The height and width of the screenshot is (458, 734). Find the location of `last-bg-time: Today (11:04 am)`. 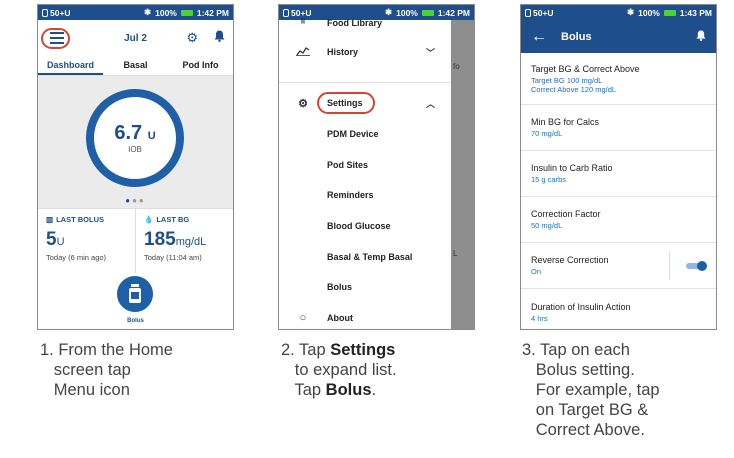

last-bg-time: Today (11:04 am) is located at coordinates (173, 257).